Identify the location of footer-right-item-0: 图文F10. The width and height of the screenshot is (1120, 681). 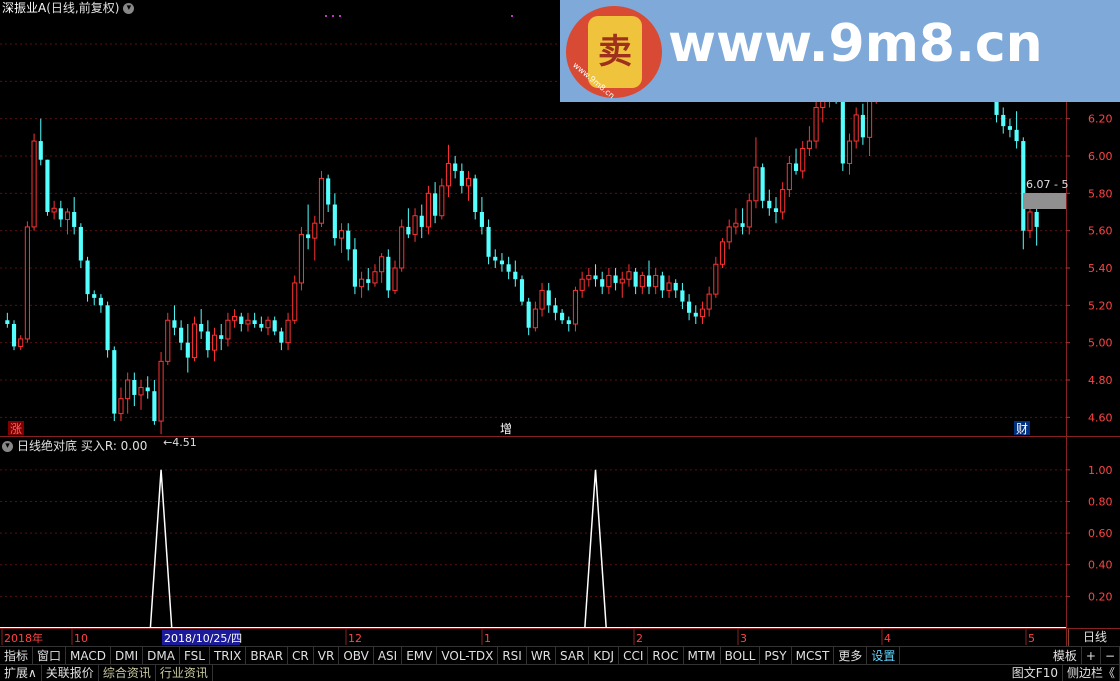
(1035, 673).